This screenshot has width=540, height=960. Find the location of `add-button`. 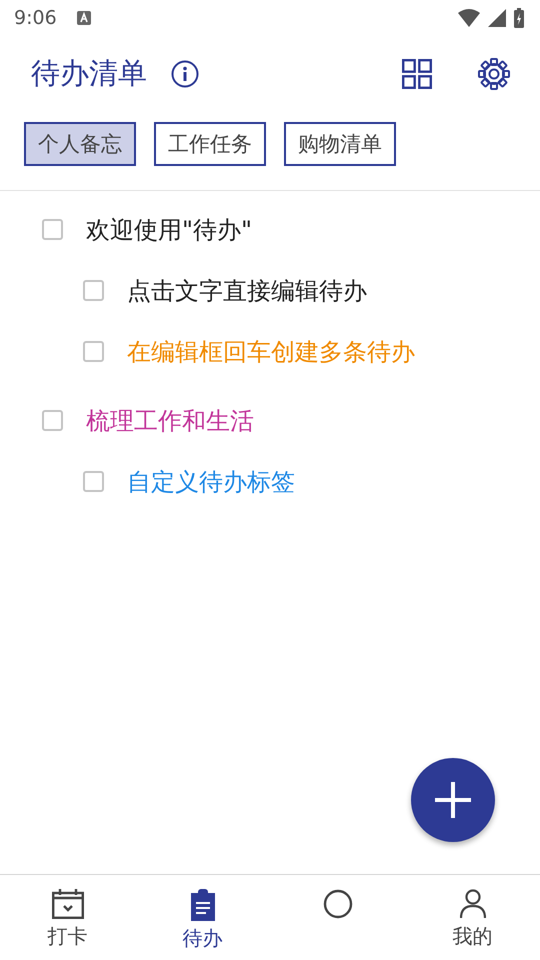

add-button is located at coordinates (453, 800).